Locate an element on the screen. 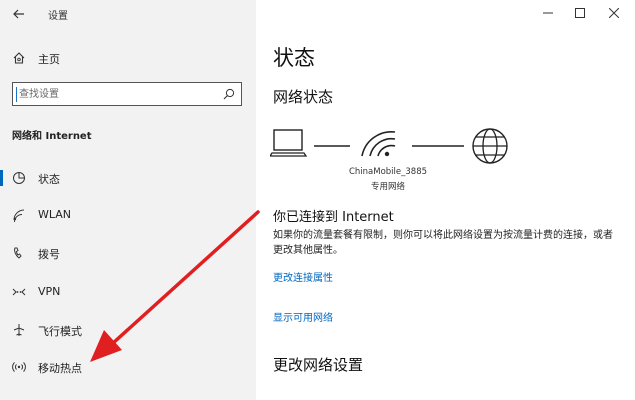  change-network-settings-heading: 更改网络设置 is located at coordinates (318, 365).